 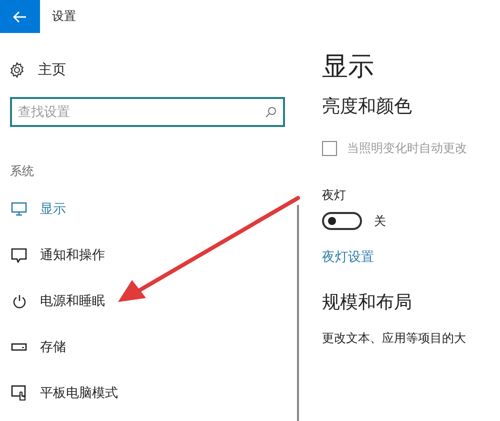 What do you see at coordinates (334, 195) in the screenshot?
I see `toggle-label: 夜灯` at bounding box center [334, 195].